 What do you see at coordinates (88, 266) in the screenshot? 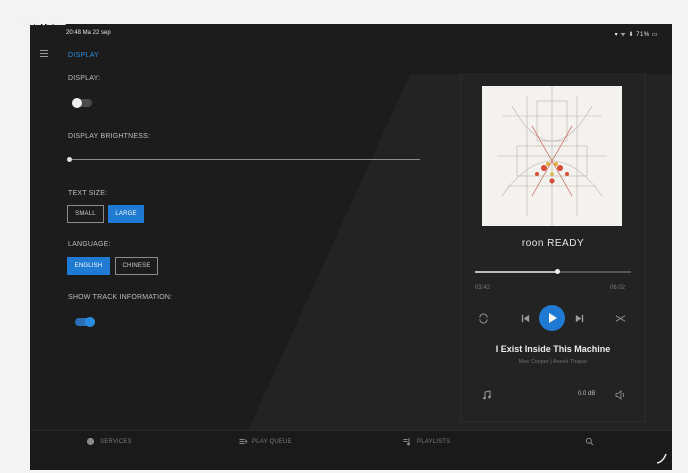
I see `language-english-button: ENGLISH` at bounding box center [88, 266].